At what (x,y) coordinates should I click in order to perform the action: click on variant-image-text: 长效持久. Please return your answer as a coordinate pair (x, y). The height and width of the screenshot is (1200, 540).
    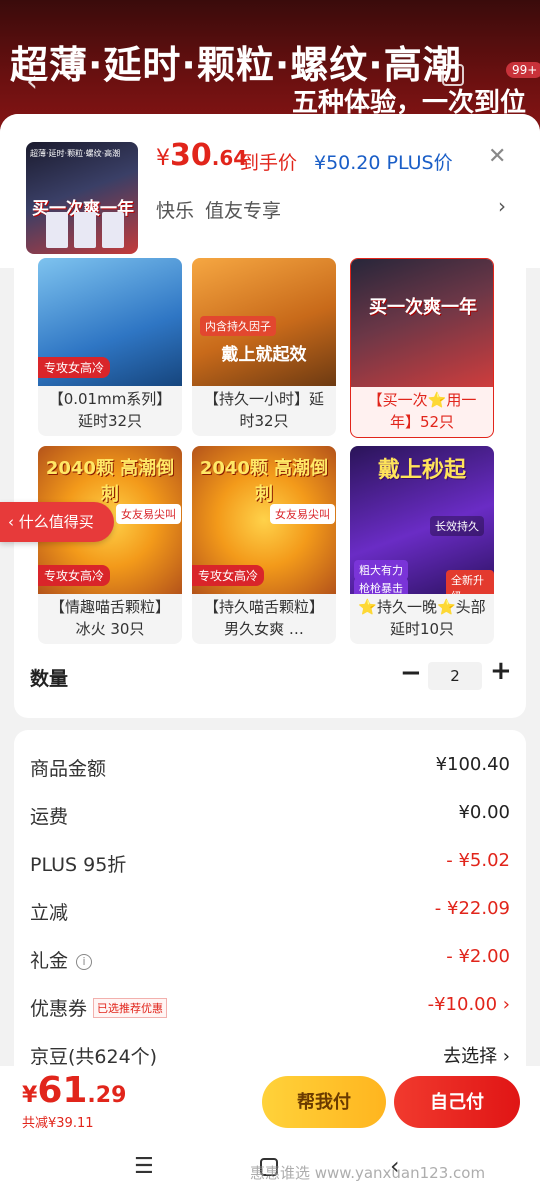
    Looking at the image, I should click on (457, 526).